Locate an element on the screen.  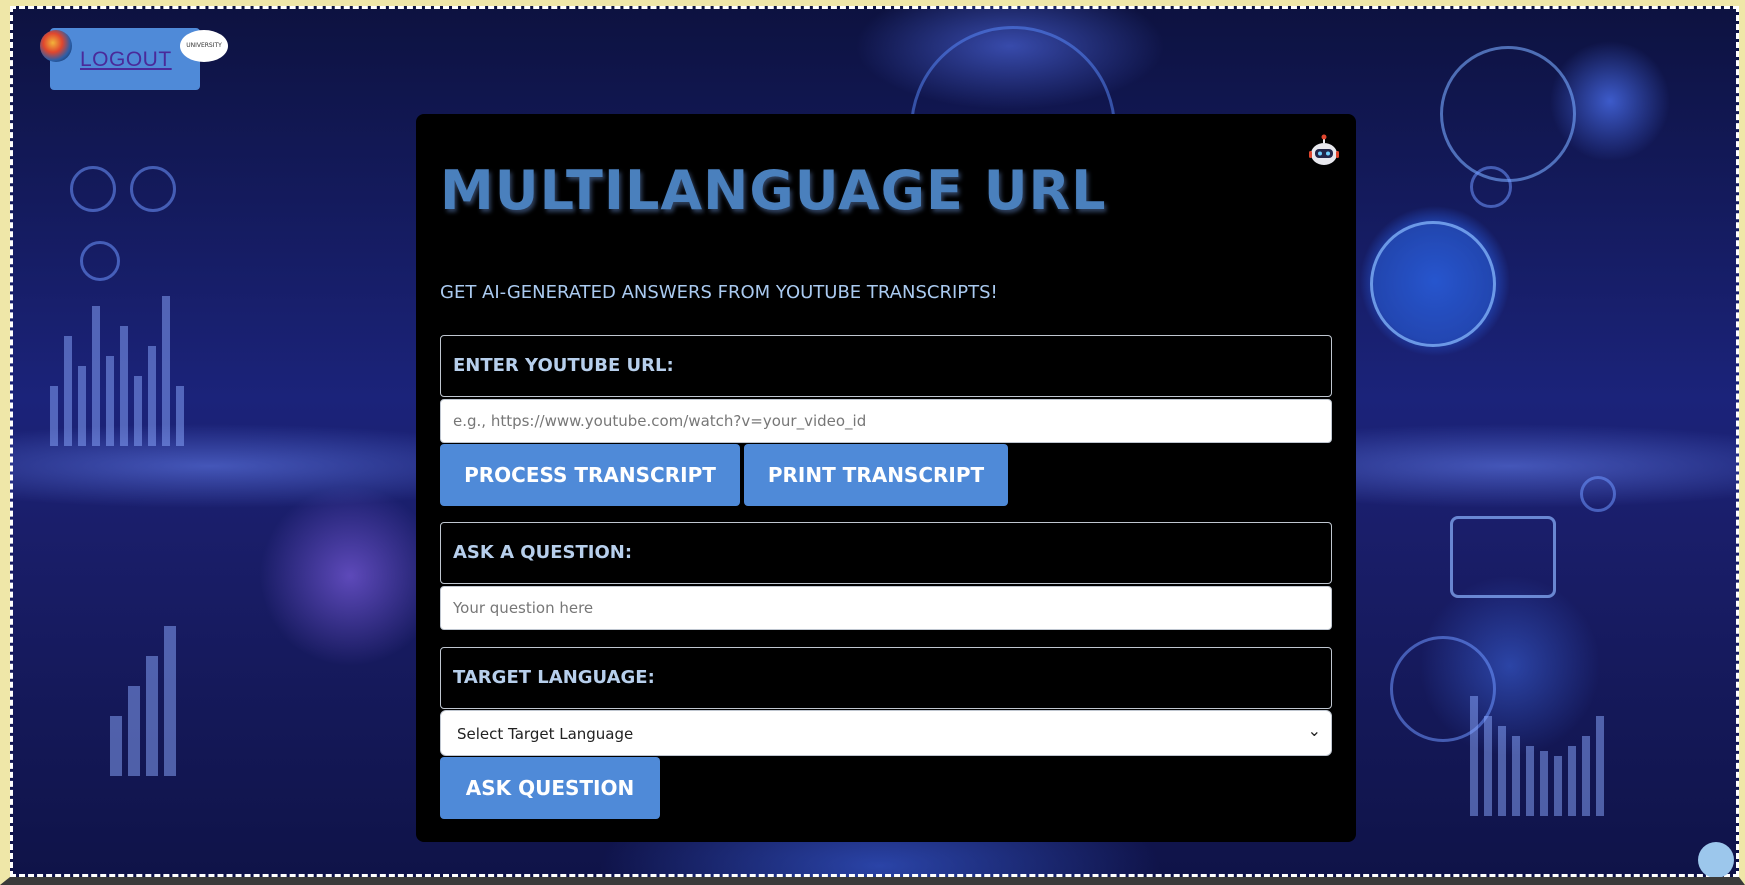
language-label: TARGET LANGUAGE: is located at coordinates (554, 677).